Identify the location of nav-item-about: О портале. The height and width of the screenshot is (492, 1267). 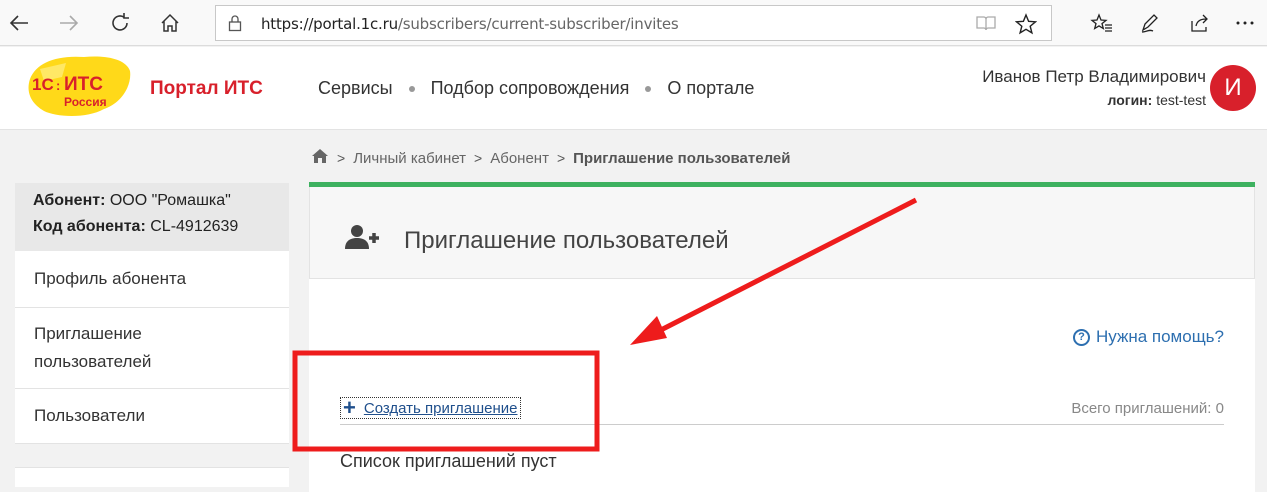
(710, 88).